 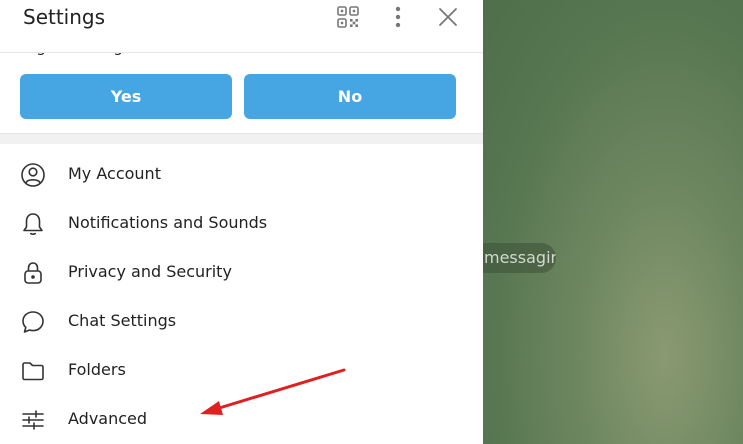 What do you see at coordinates (64, 17) in the screenshot?
I see `page-title: Settings` at bounding box center [64, 17].